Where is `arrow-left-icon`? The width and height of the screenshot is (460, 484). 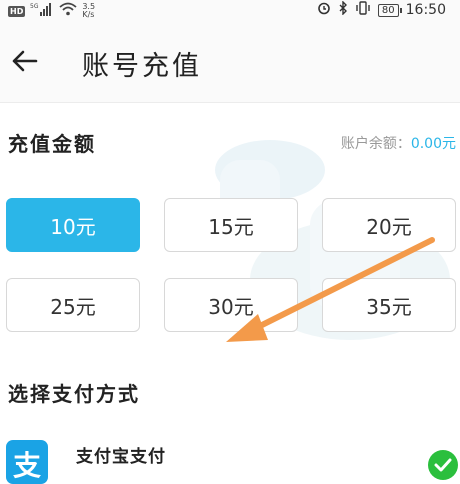
arrow-left-icon is located at coordinates (25, 61).